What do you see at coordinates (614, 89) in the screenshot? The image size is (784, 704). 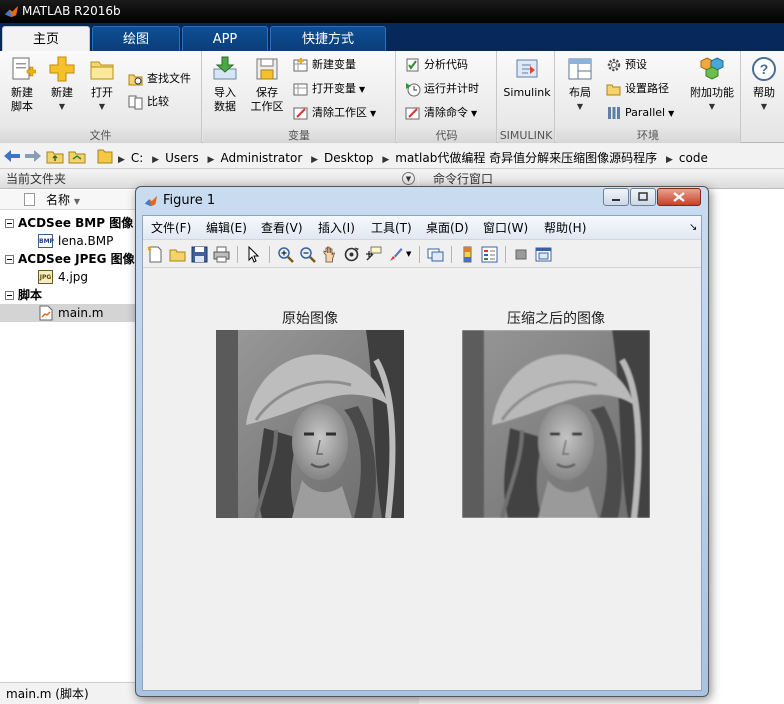 I see `set-path-icon` at bounding box center [614, 89].